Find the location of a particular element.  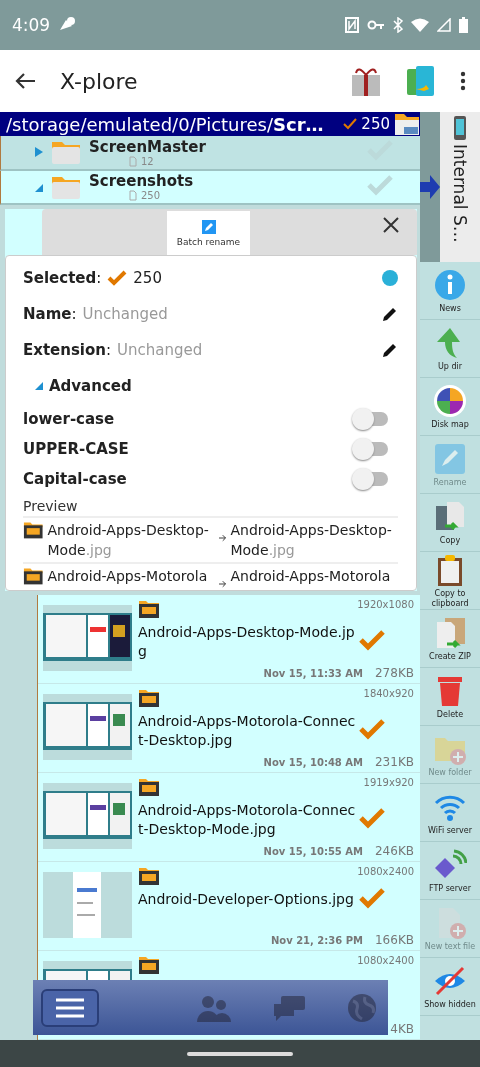

edit-icon is located at coordinates (208, 226).